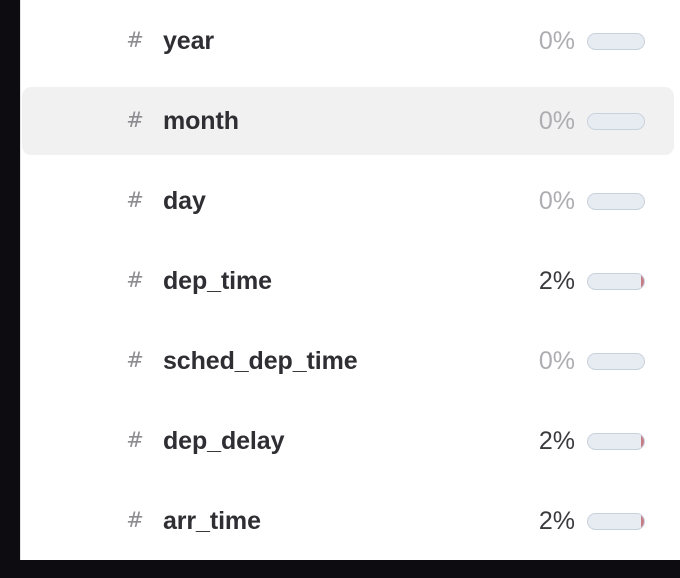  What do you see at coordinates (340, 569) in the screenshot?
I see `bottom-edge-strip` at bounding box center [340, 569].